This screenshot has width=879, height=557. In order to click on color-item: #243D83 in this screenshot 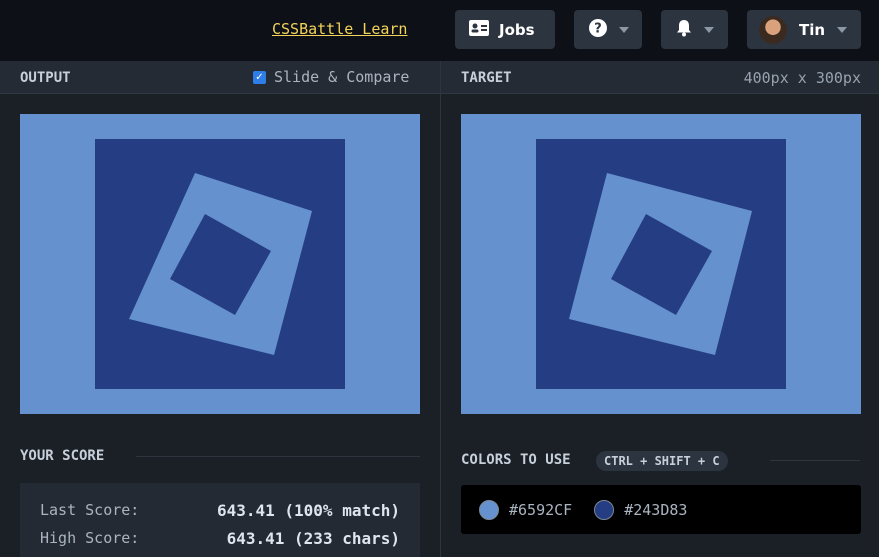, I will do `click(640, 509)`.